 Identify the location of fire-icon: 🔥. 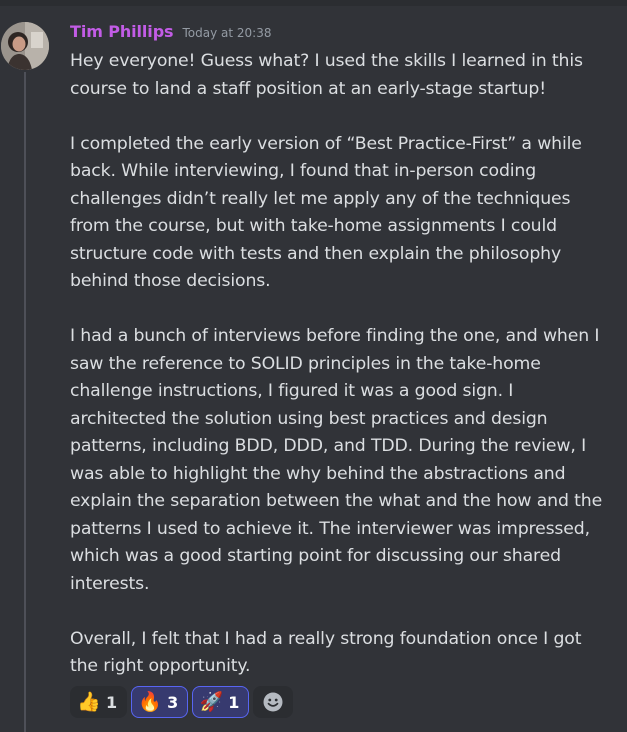
(150, 701).